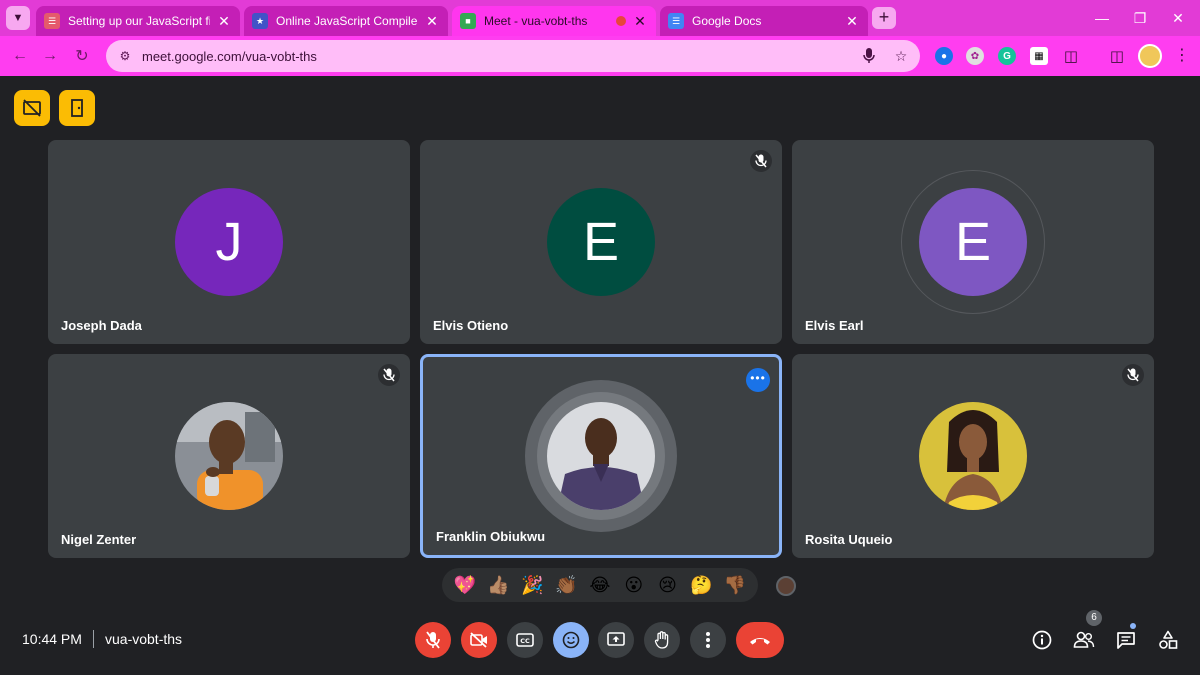  I want to click on tab-javascript-file: ☰ Setting up our JavaScript file ✕, so click(138, 21).